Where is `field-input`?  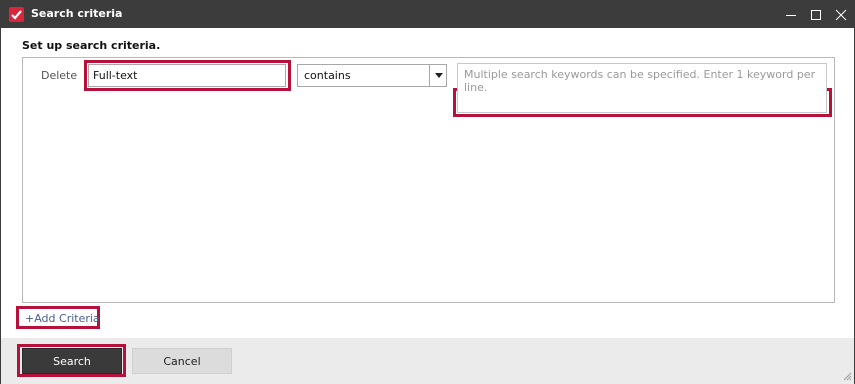 field-input is located at coordinates (187, 75).